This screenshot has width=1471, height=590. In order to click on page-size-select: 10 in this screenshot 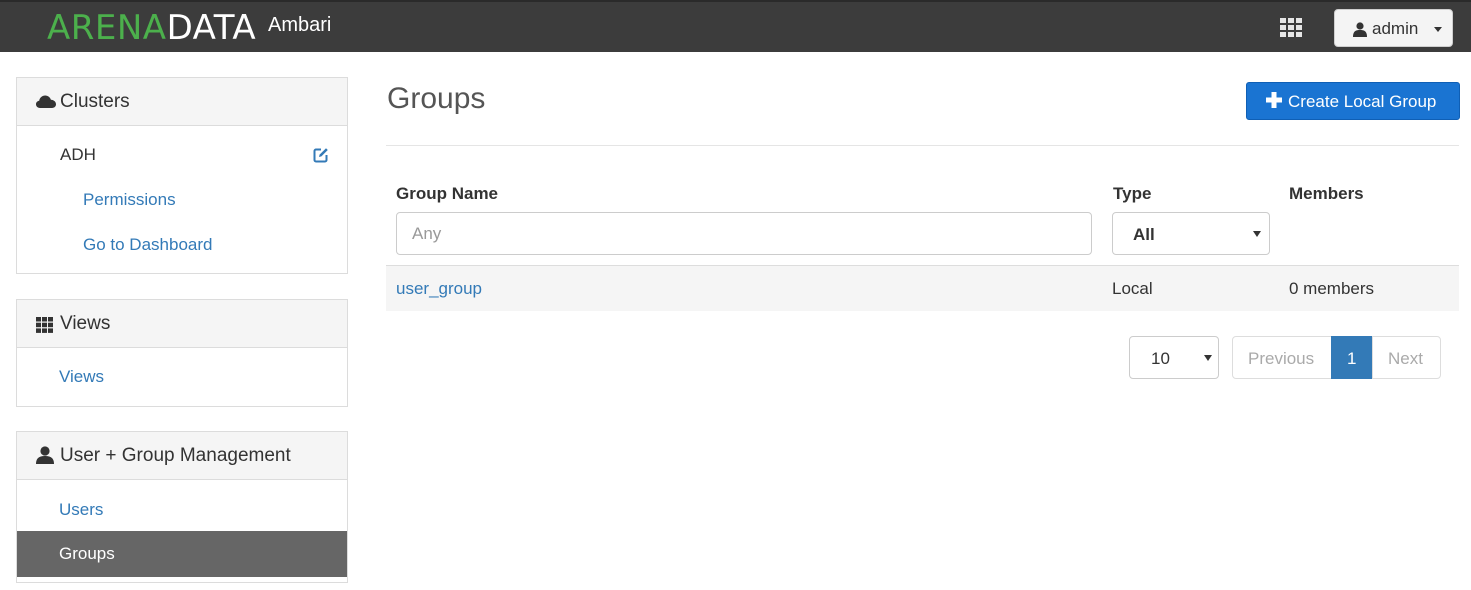, I will do `click(1174, 357)`.